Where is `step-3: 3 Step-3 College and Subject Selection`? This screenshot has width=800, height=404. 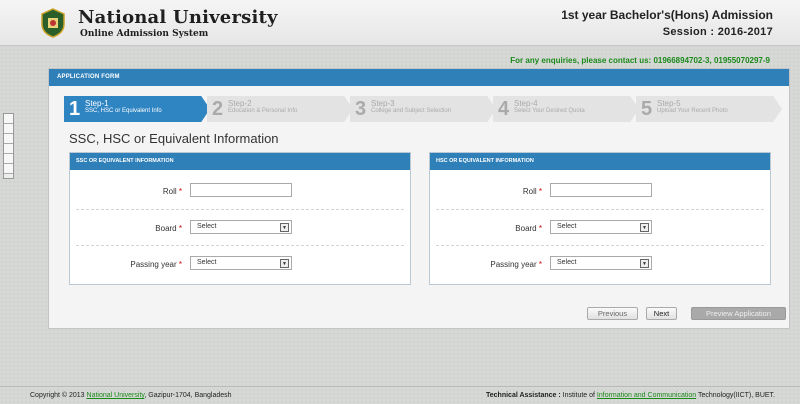
step-3: 3 Step-3 College and Subject Selection is located at coordinates (423, 109).